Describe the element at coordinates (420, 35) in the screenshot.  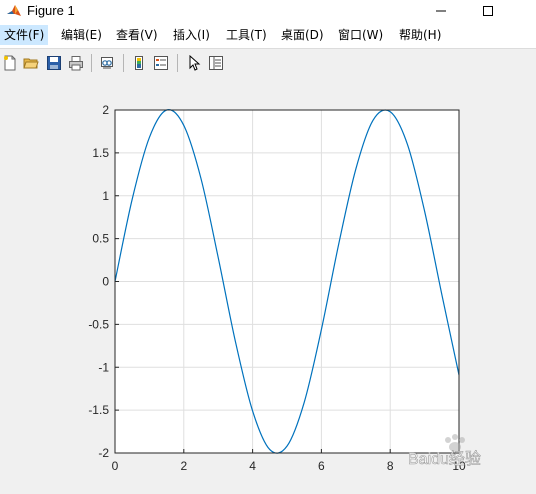
I see `menu-help: 帮助(H)` at that location.